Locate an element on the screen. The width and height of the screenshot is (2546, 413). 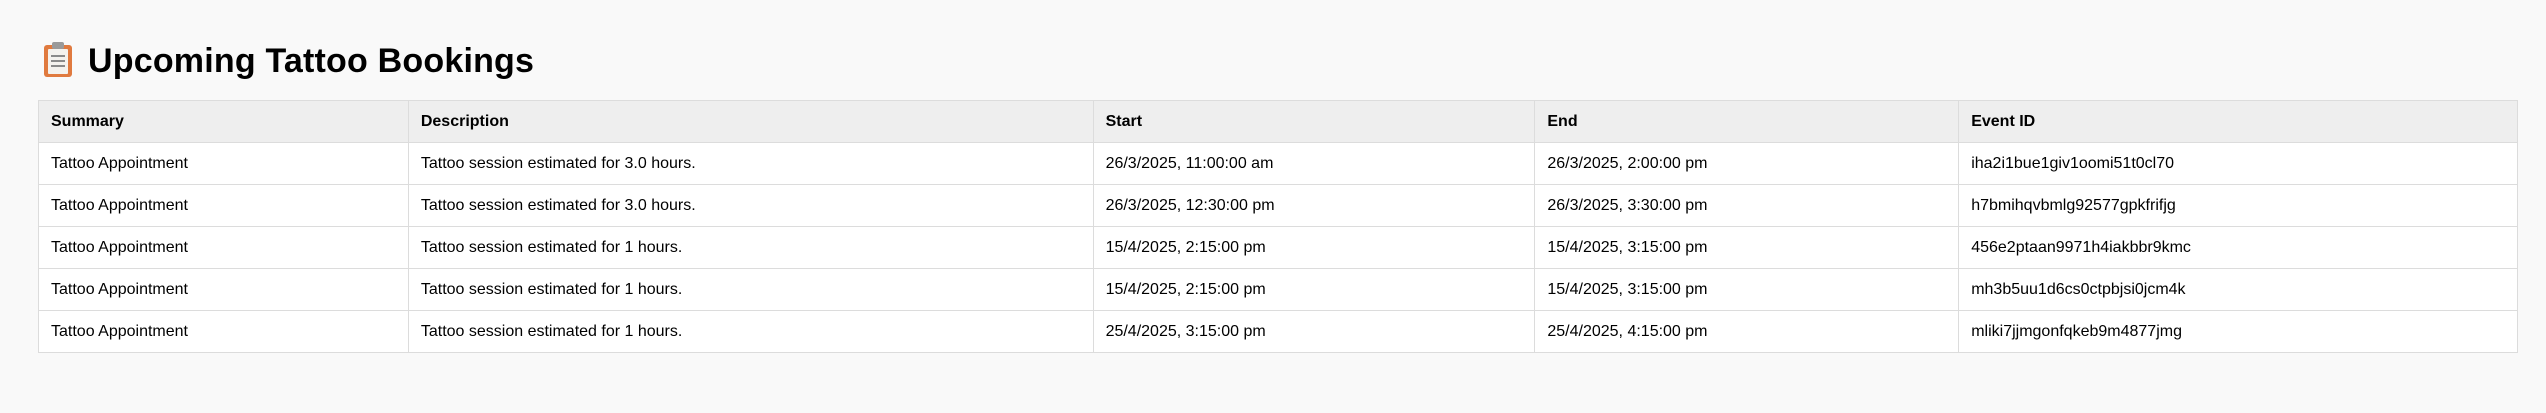
cell-end: 26/3/2025, 2:00:00 pm is located at coordinates (1747, 163).